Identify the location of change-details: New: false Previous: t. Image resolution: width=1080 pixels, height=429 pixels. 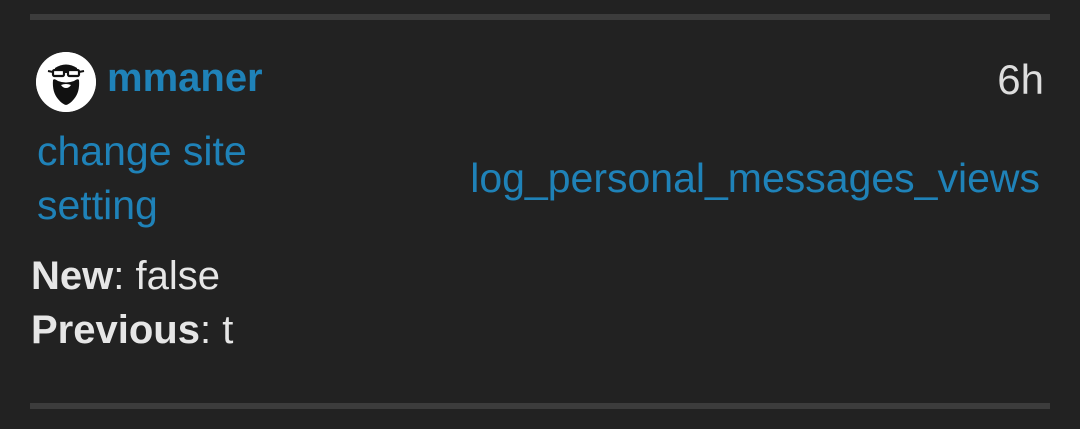
(132, 303).